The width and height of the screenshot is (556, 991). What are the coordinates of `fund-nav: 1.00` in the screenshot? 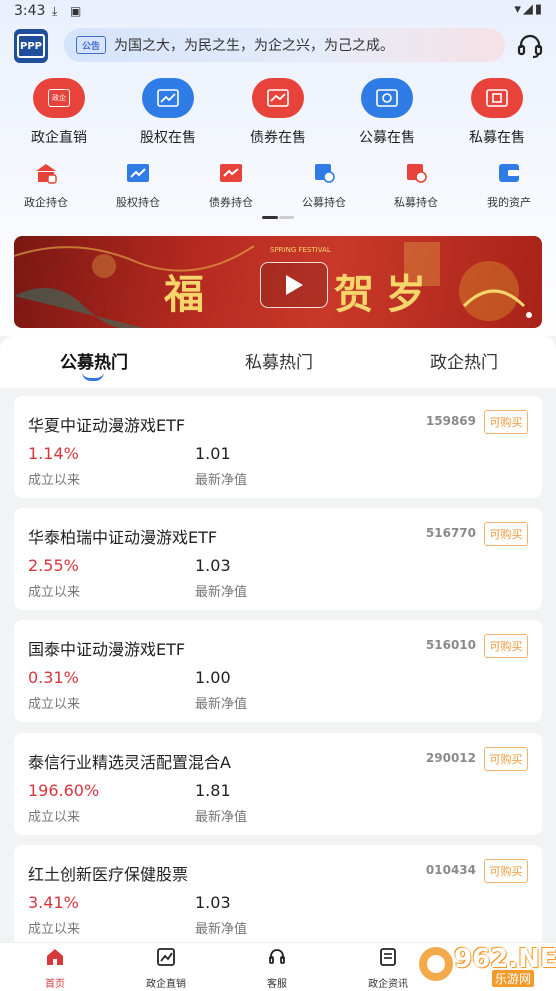 It's located at (213, 677).